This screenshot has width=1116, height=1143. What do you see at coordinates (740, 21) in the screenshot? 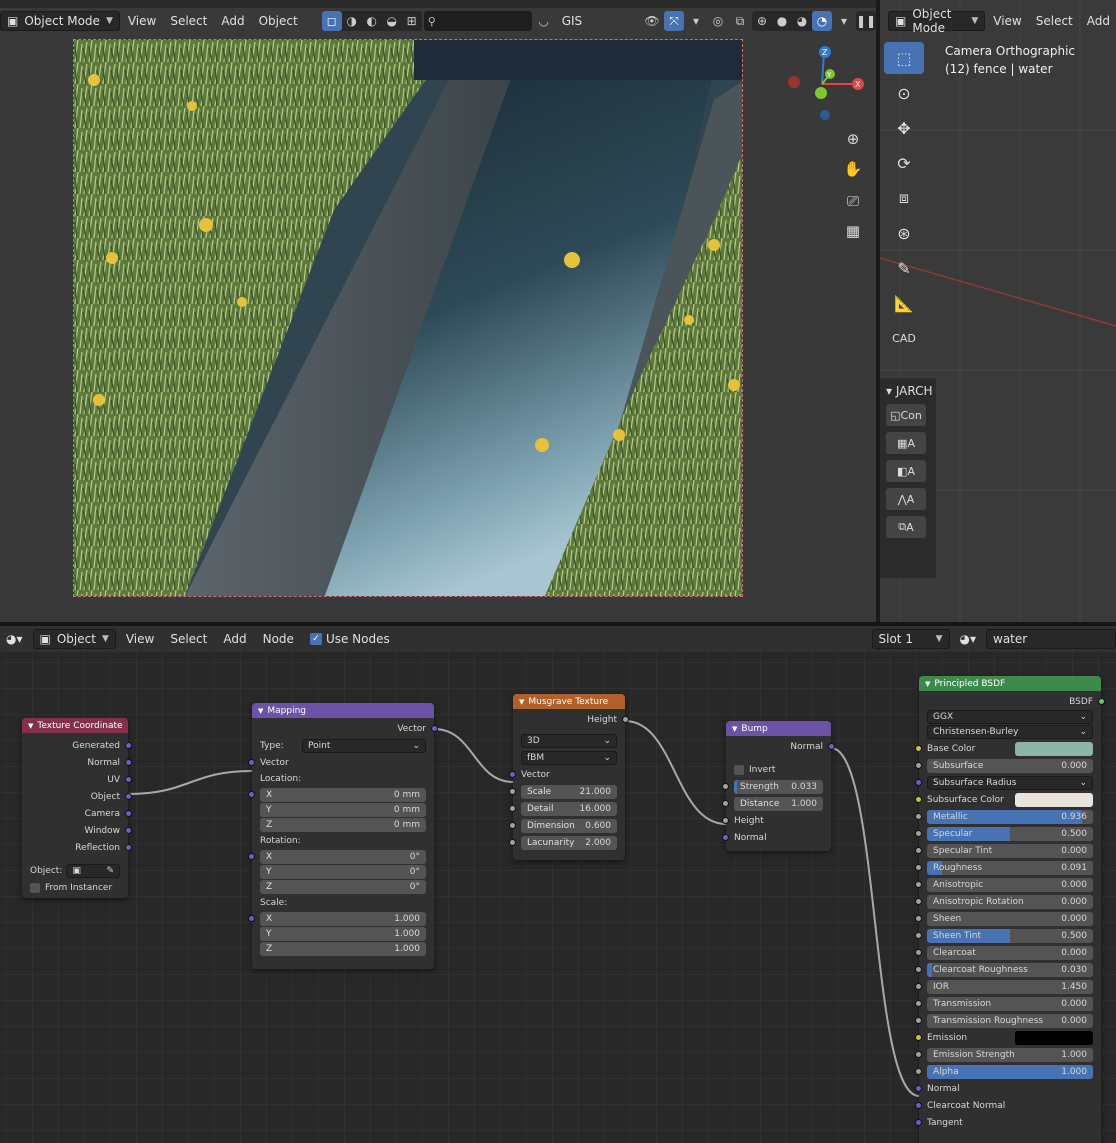
I see `xray-icon: ⧉` at bounding box center [740, 21].